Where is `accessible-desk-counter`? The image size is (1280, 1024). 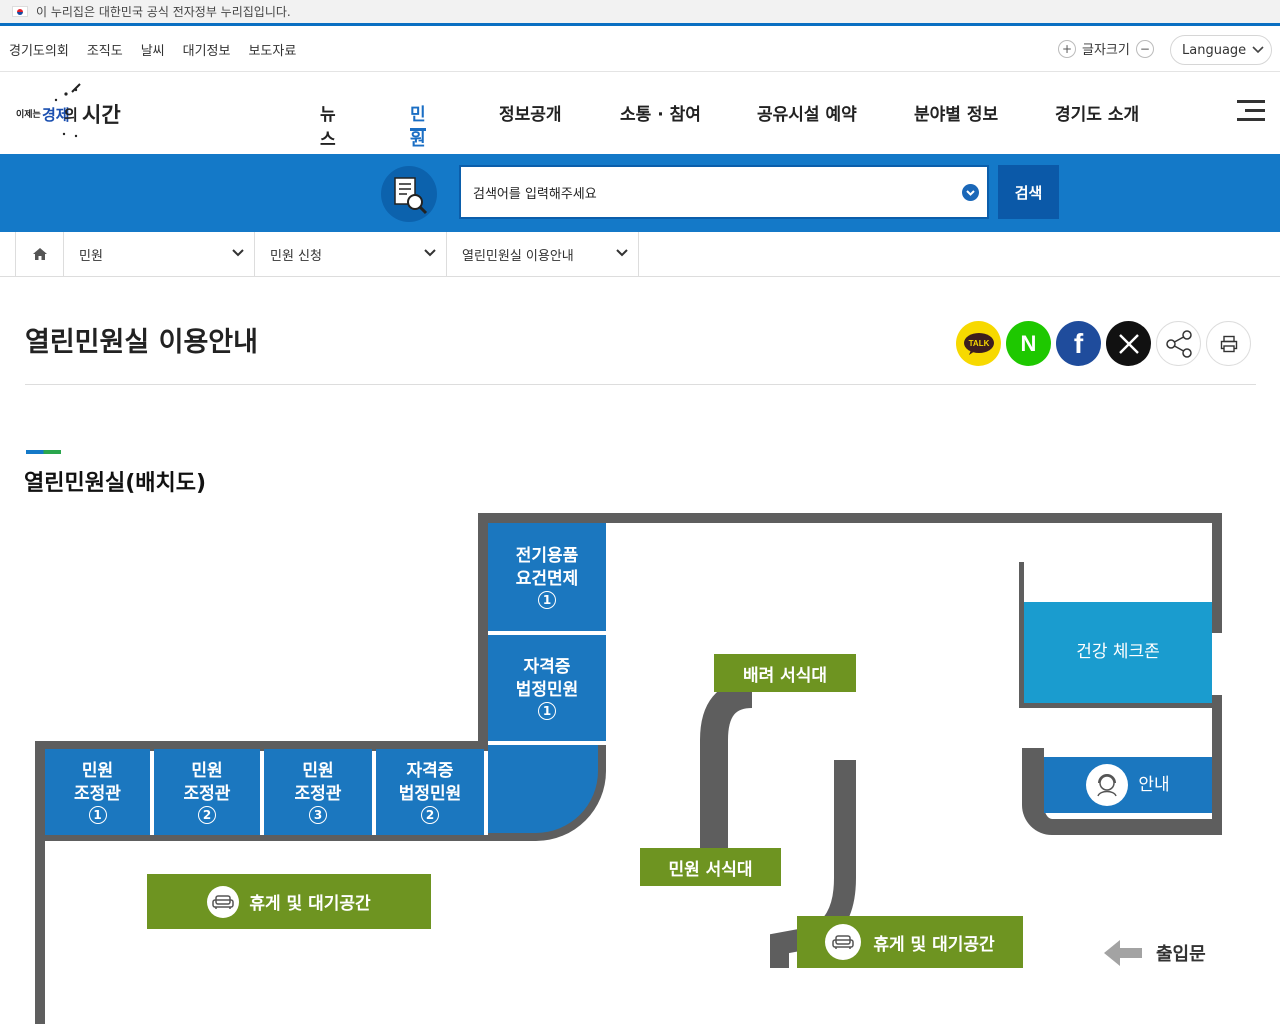 accessible-desk-counter is located at coordinates (726, 767).